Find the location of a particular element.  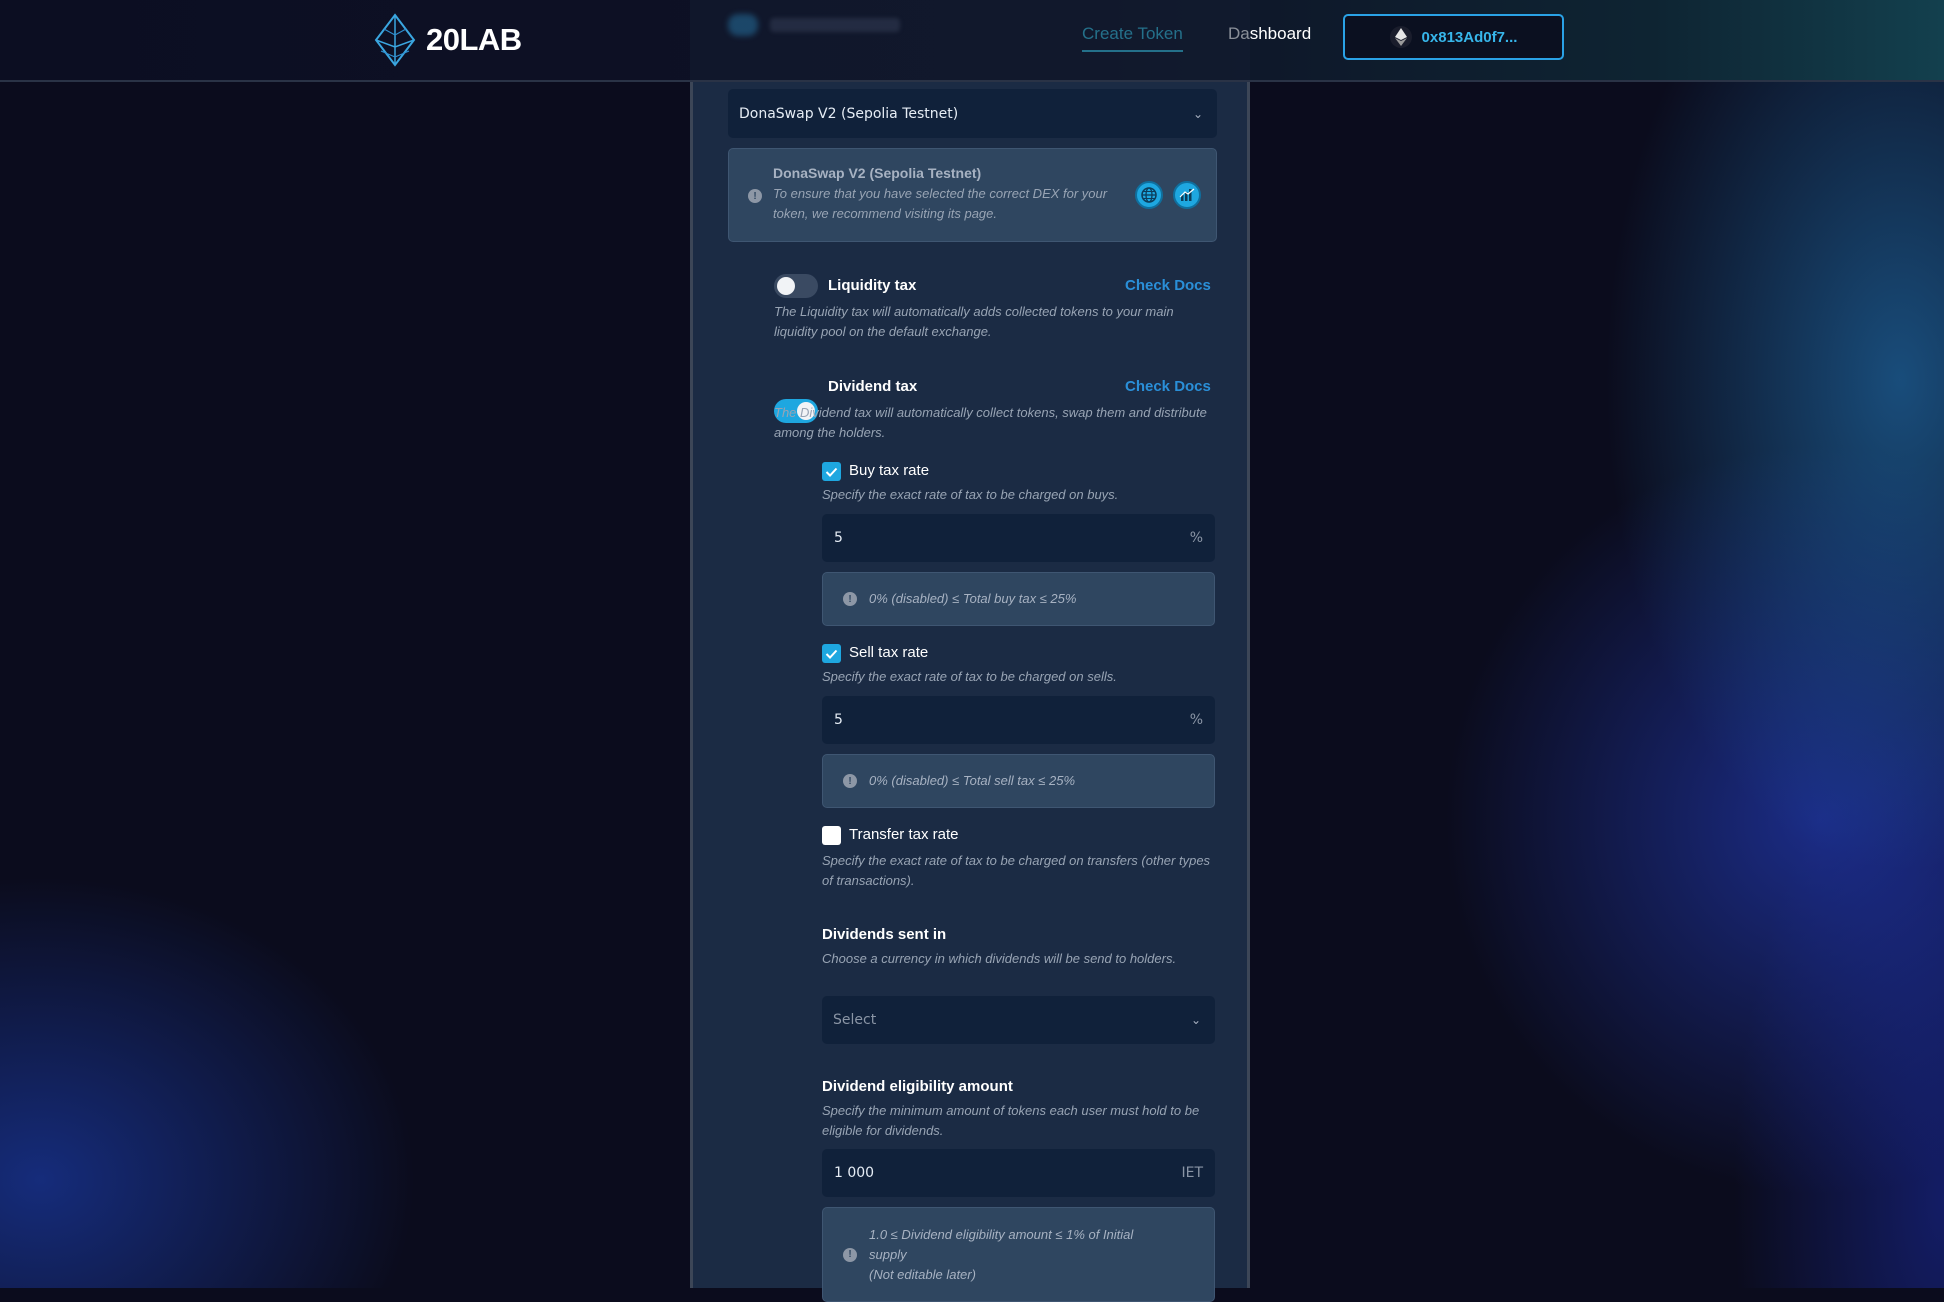

sell-tax-checkbox is located at coordinates (831, 653).